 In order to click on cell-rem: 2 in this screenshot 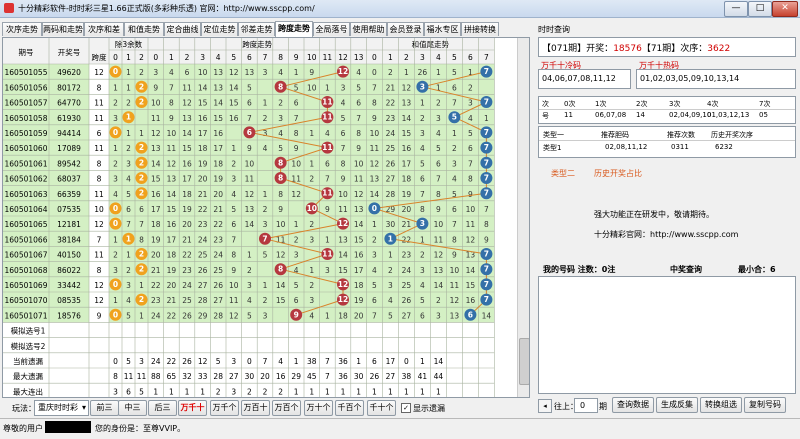, I will do `click(128, 148)`.